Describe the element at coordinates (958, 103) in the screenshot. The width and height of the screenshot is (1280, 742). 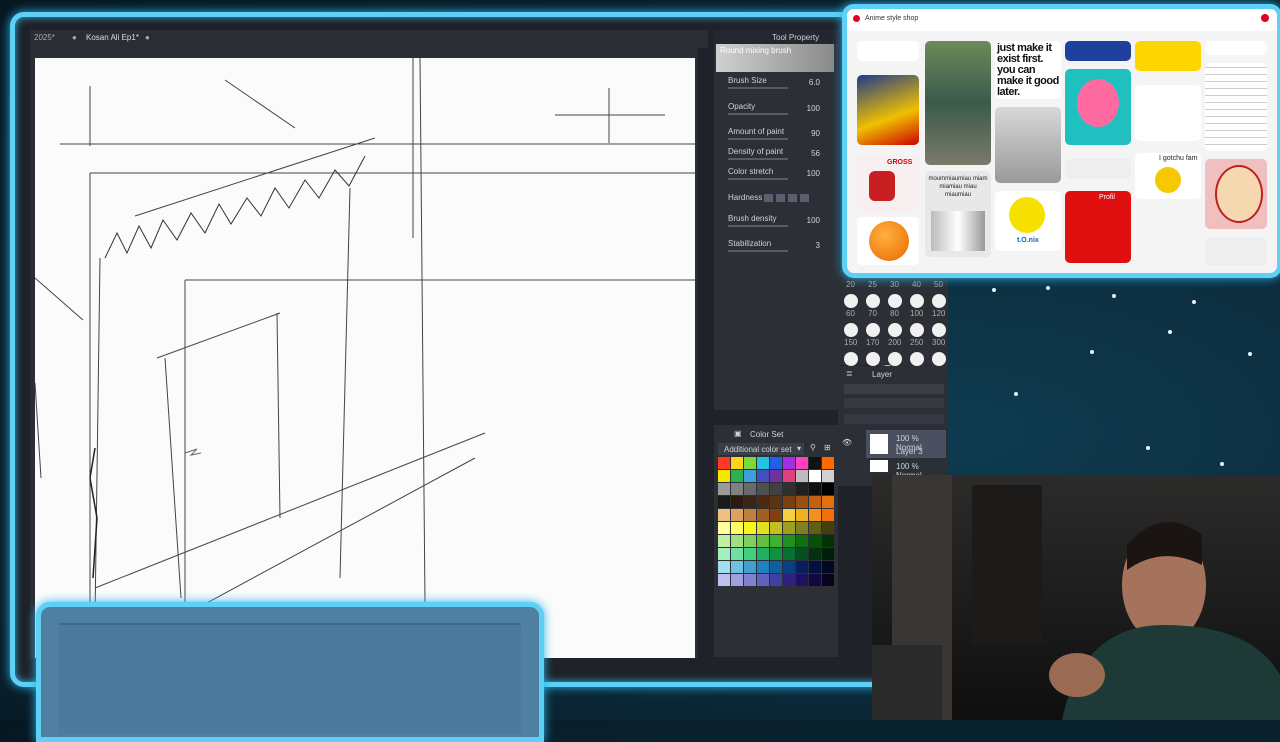
I see `pin-image-landscape` at that location.